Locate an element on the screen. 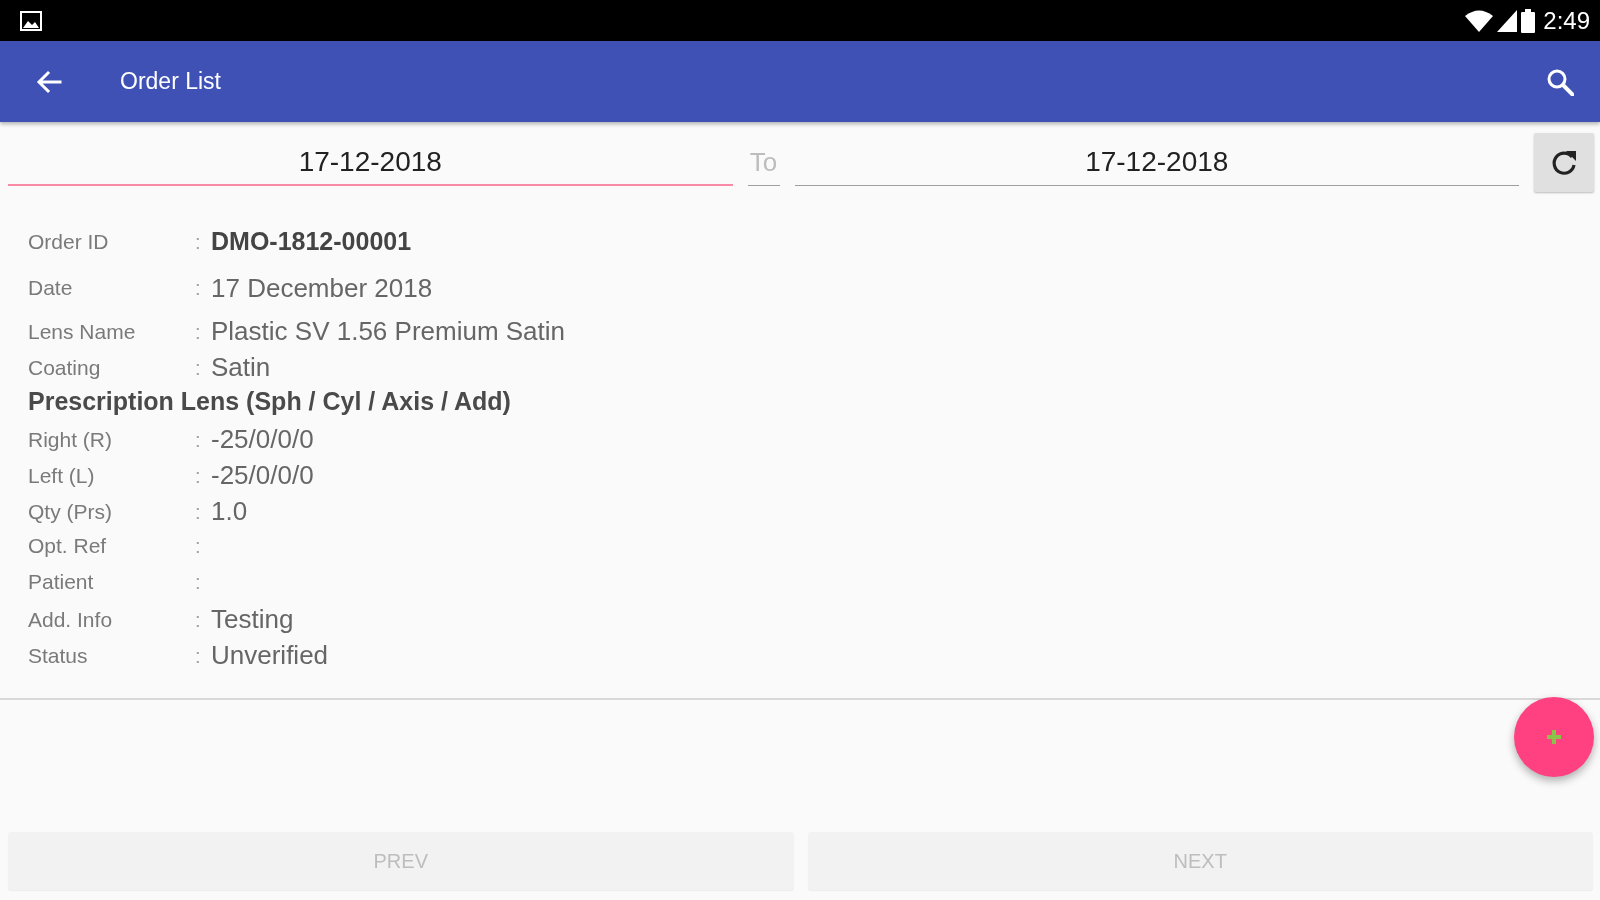  plus-icon is located at coordinates (1554, 737).